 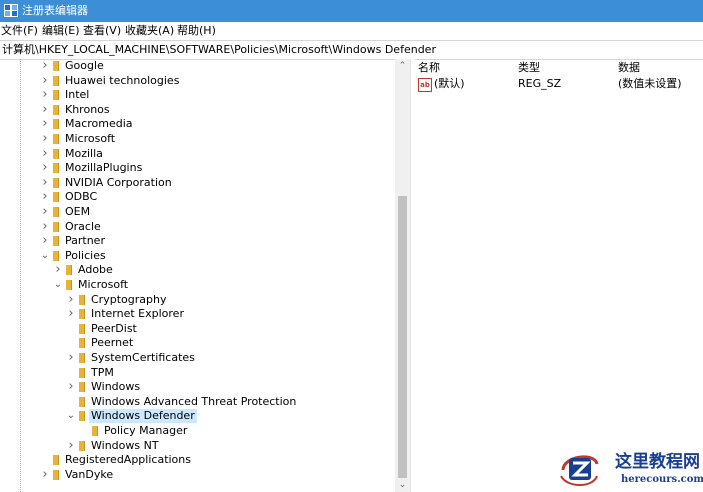 What do you see at coordinates (78, 211) in the screenshot?
I see `tree-item-label: OEM` at bounding box center [78, 211].